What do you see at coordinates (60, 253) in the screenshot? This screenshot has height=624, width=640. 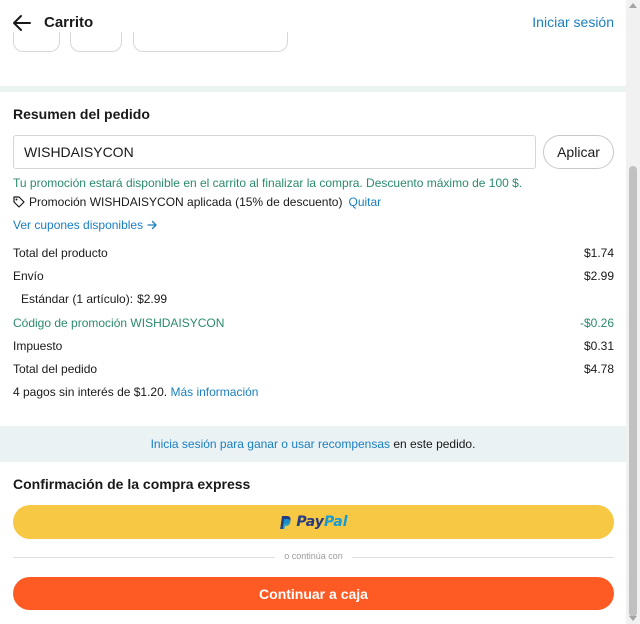 I see `row-label: Total del producto` at bounding box center [60, 253].